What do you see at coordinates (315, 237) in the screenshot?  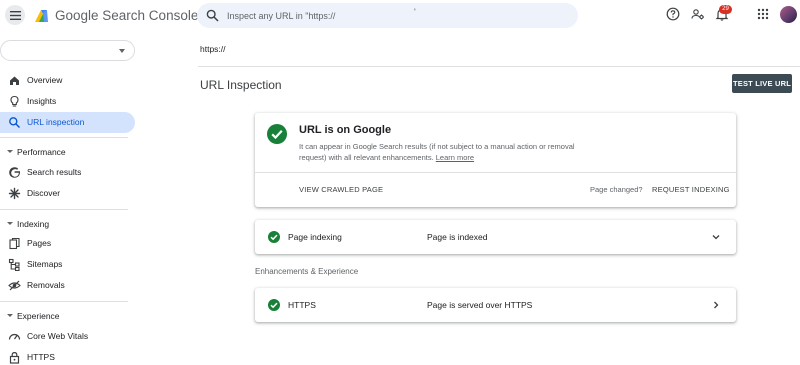 I see `row-label: Page indexing` at bounding box center [315, 237].